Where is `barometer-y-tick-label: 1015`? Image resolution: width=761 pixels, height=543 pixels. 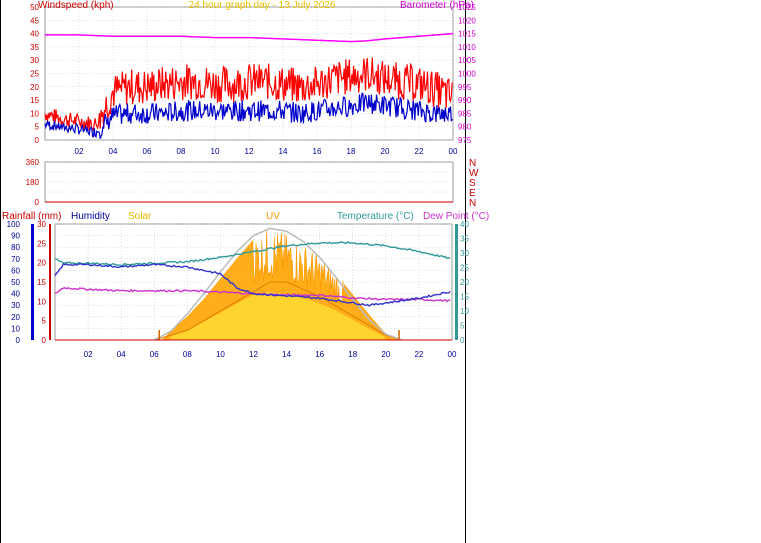 barometer-y-tick-label: 1015 is located at coordinates (467, 34).